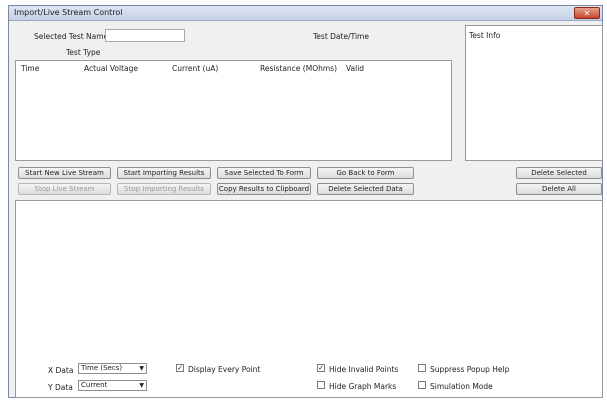  What do you see at coordinates (559, 173) in the screenshot?
I see `delete-selected-button: Delete Selected` at bounding box center [559, 173].